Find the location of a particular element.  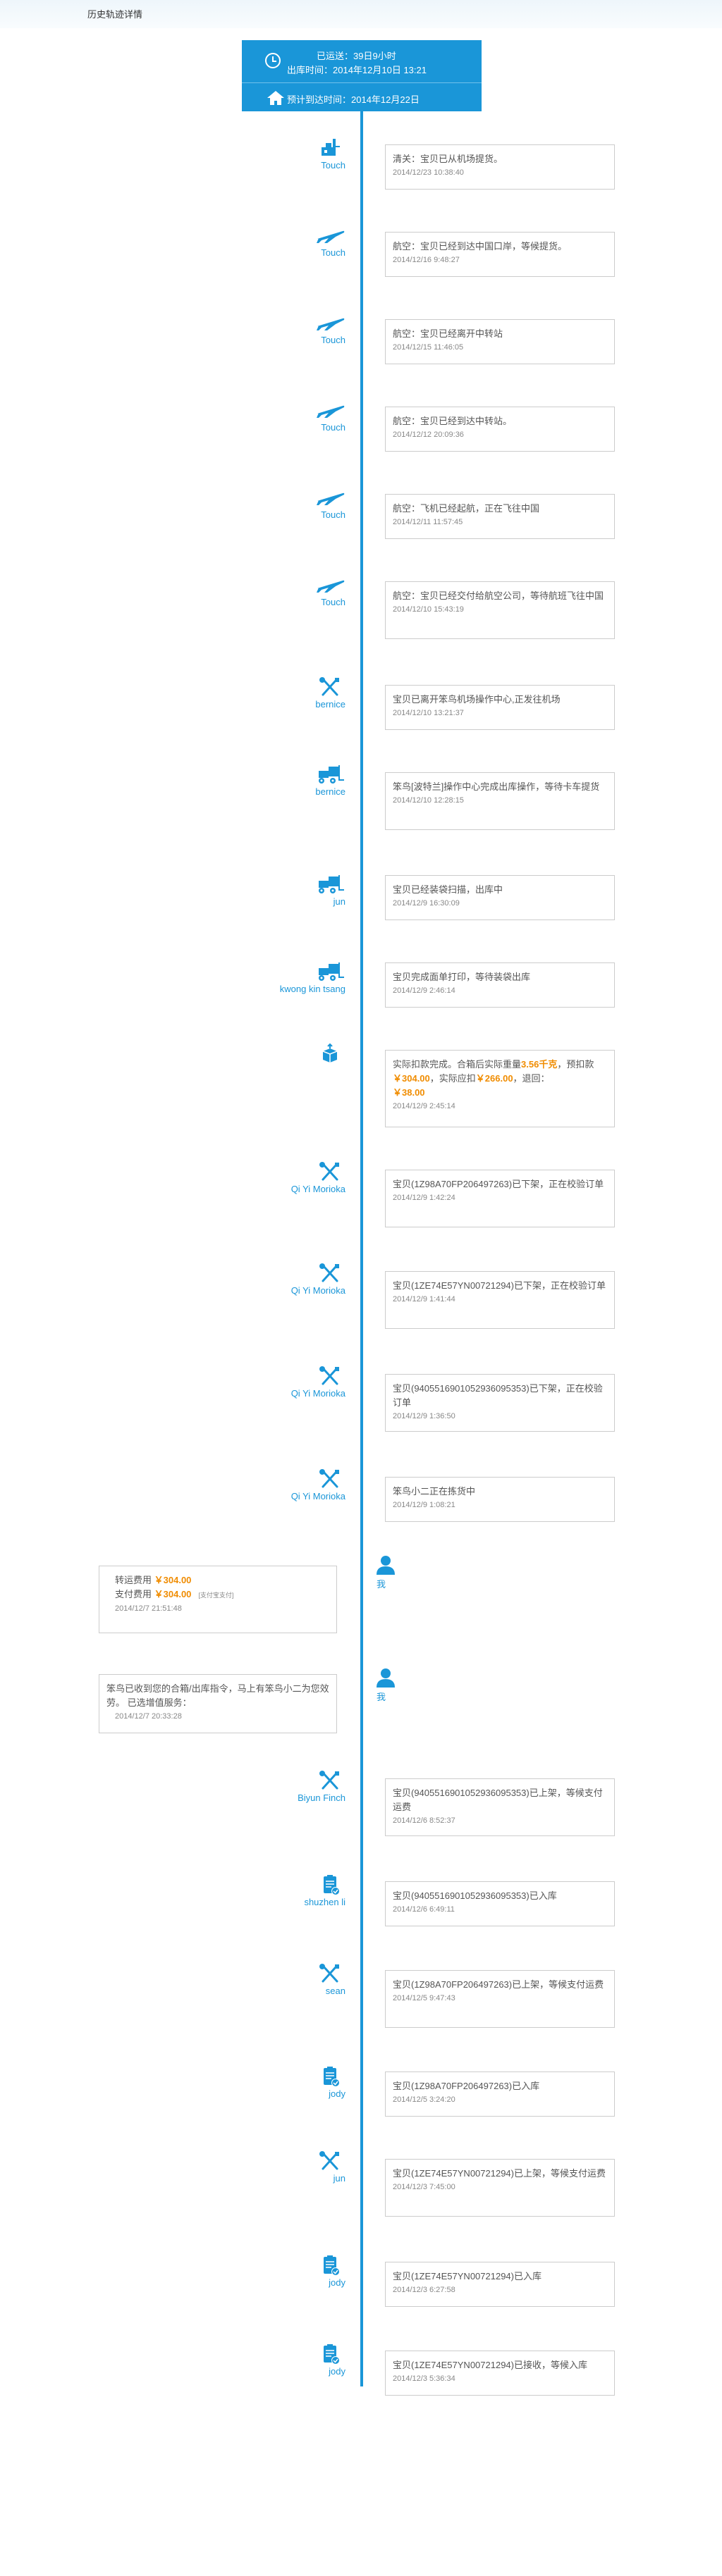

event-time: 2014/12/23 10:38:40 is located at coordinates (429, 172).